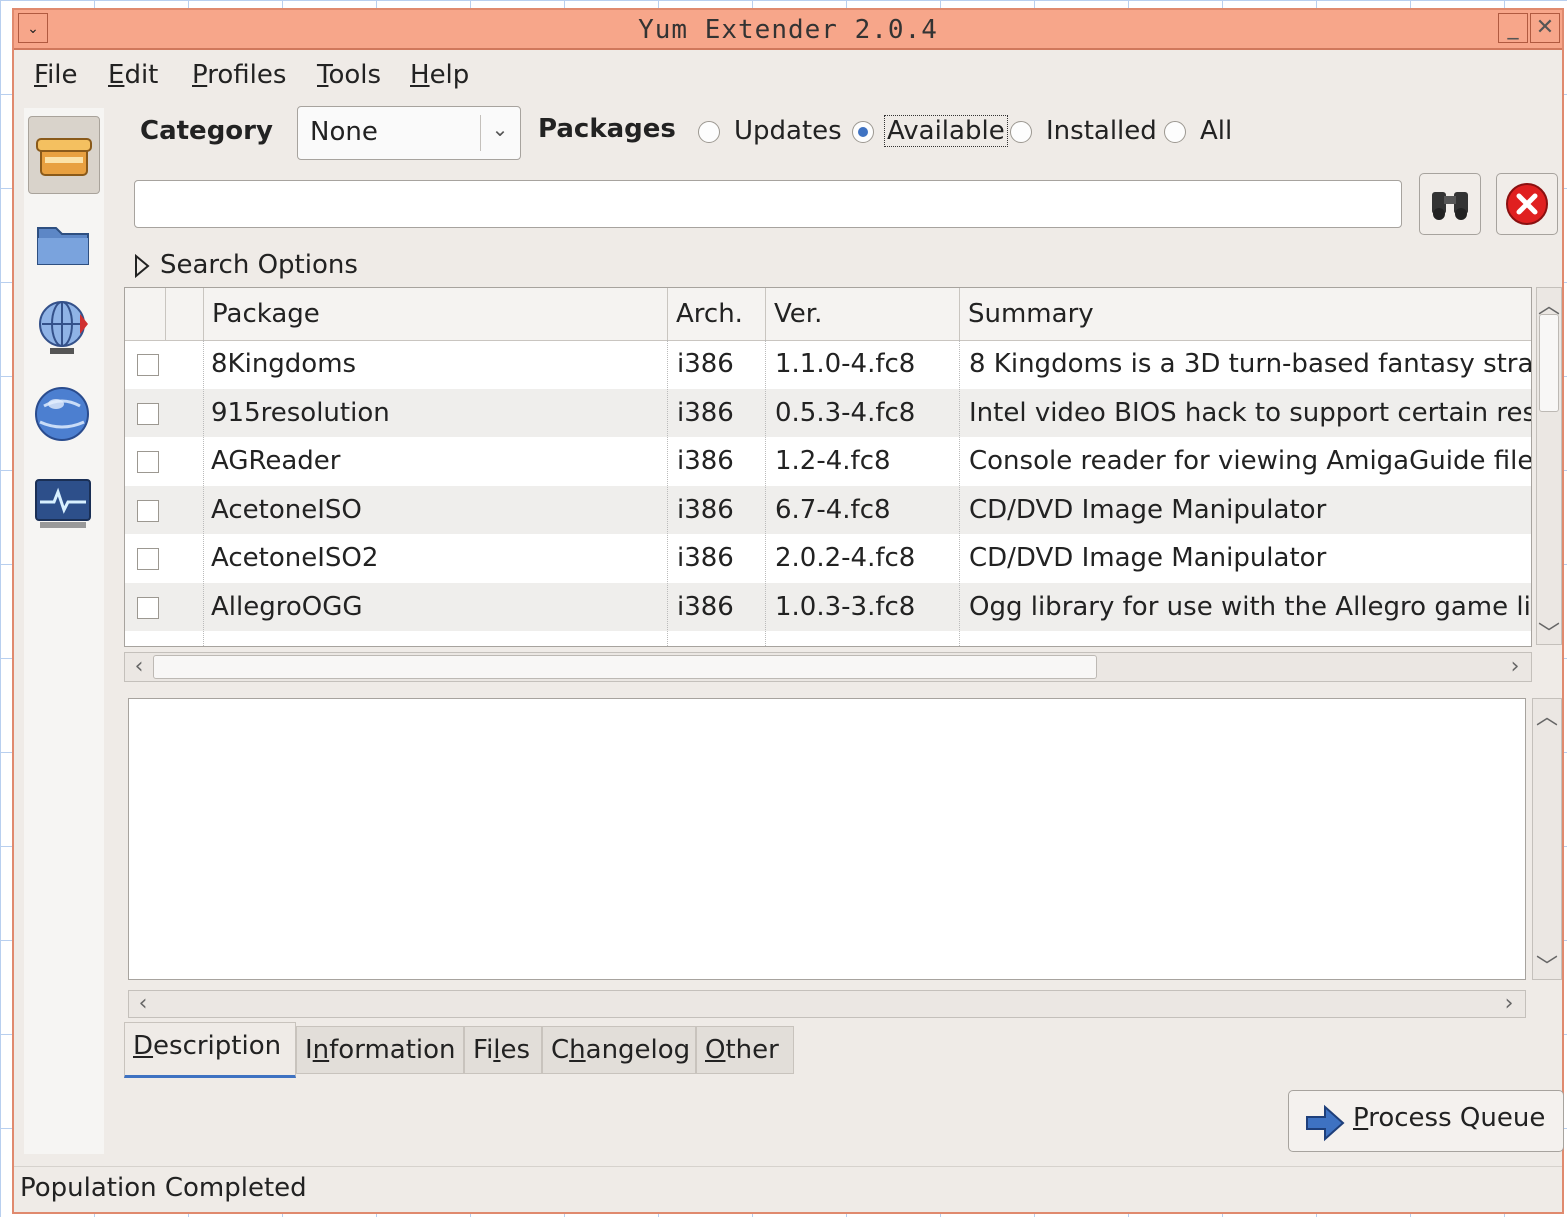 The image size is (1567, 1217). What do you see at coordinates (709, 132) in the screenshot?
I see `radio-updates` at bounding box center [709, 132].